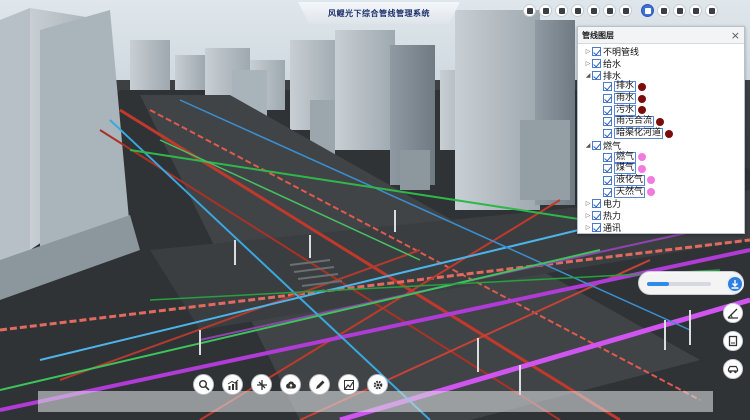  Describe the element at coordinates (664, 216) in the screenshot. I see `layer-item: ▷ 热力` at that location.